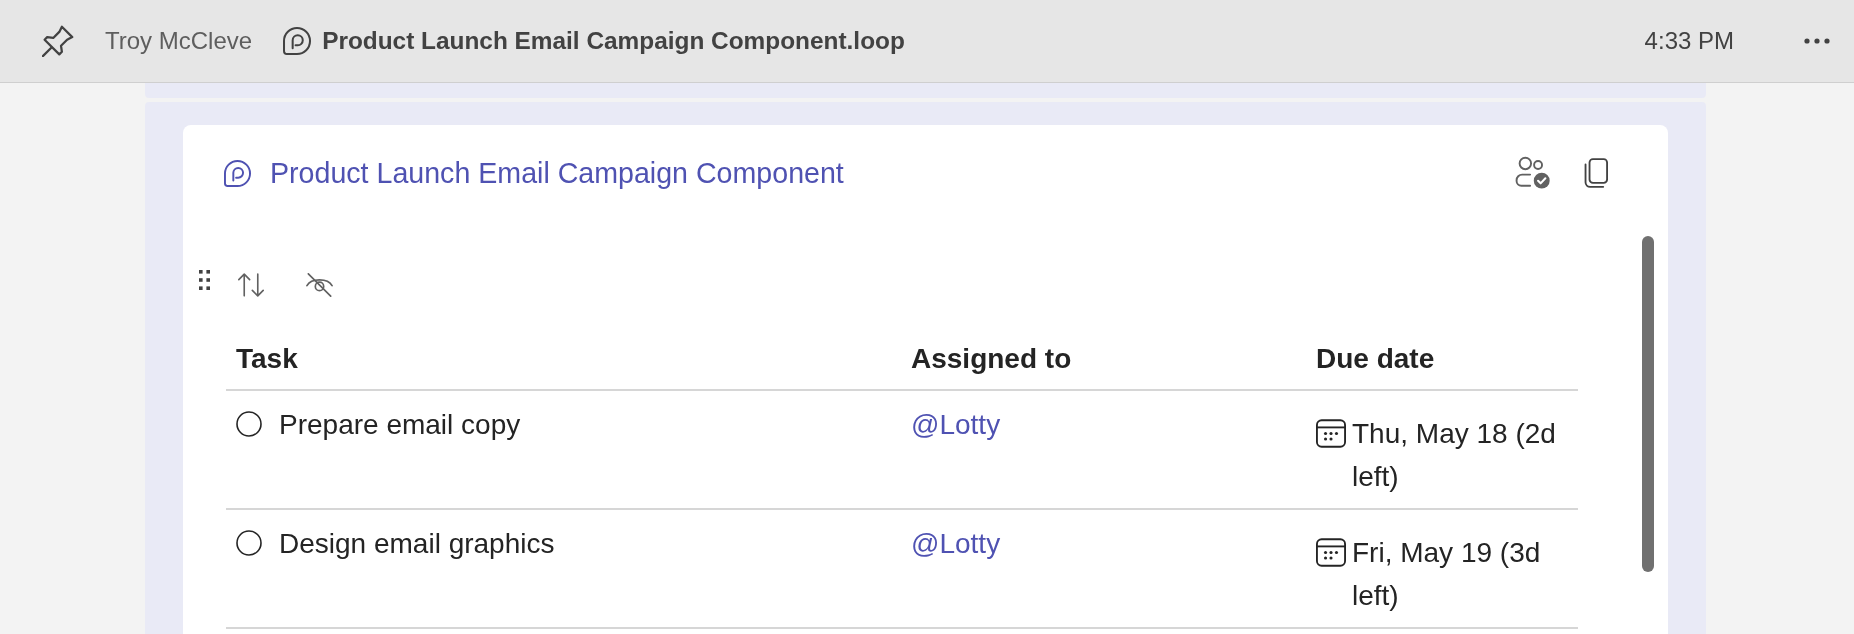 The image size is (1854, 634). Describe the element at coordinates (613, 41) in the screenshot. I see `file-name: Product Launch Email Campaign Component.loop` at that location.